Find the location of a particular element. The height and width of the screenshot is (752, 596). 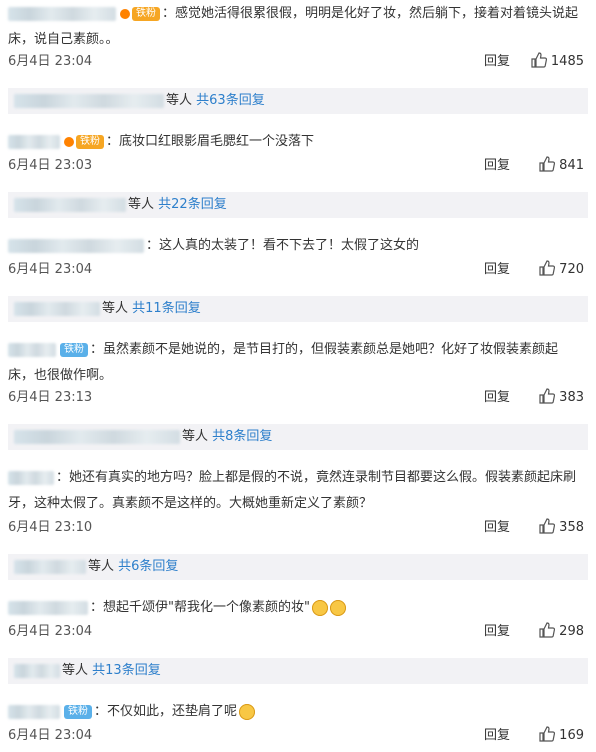

comment-date: 6月4日 23:03 is located at coordinates (50, 165).